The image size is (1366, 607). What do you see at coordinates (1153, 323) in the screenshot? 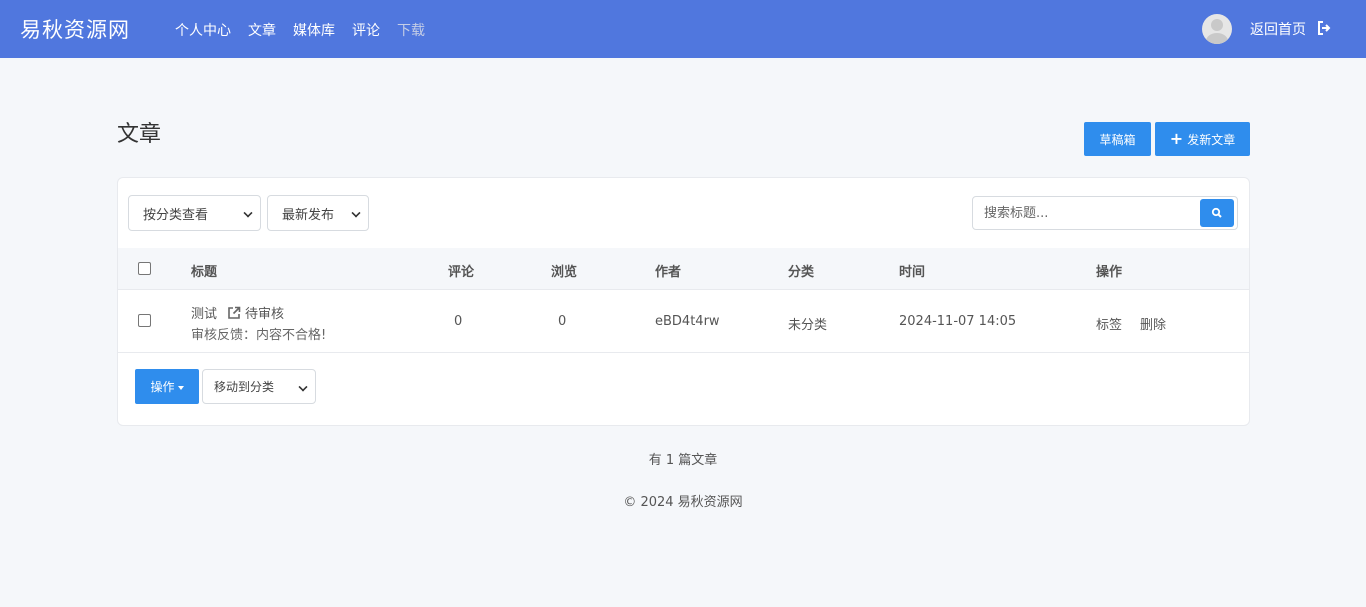
I see `delete-action-link: 删除` at bounding box center [1153, 323].